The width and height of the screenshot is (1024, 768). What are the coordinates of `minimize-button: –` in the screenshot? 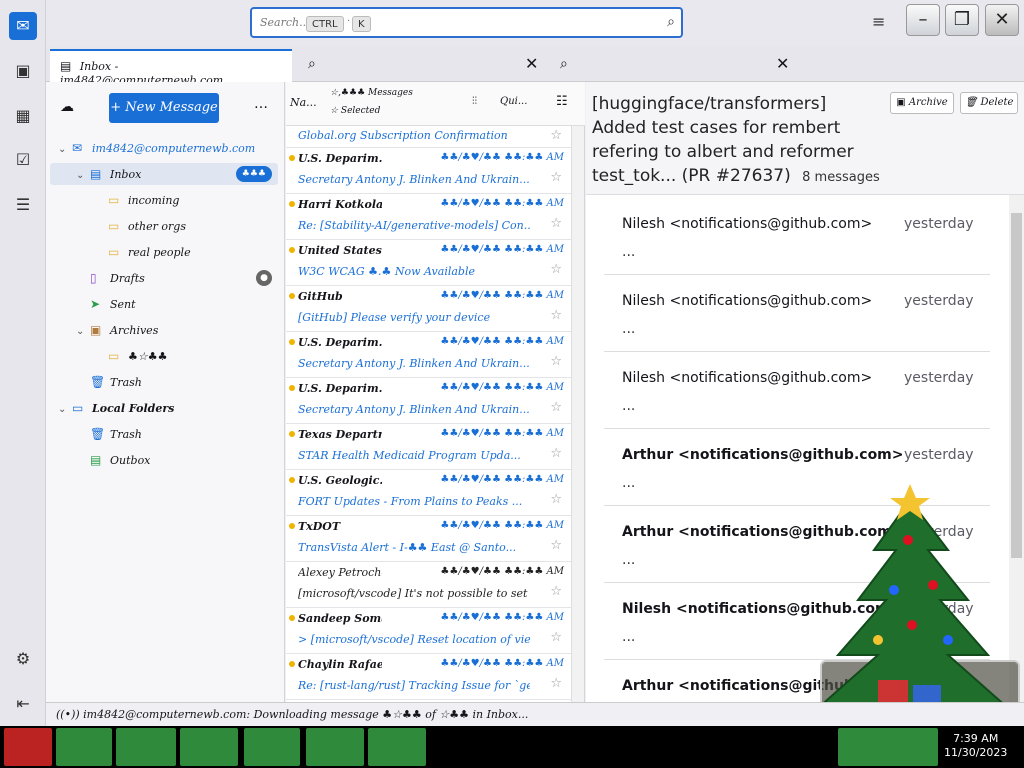 It's located at (923, 20).